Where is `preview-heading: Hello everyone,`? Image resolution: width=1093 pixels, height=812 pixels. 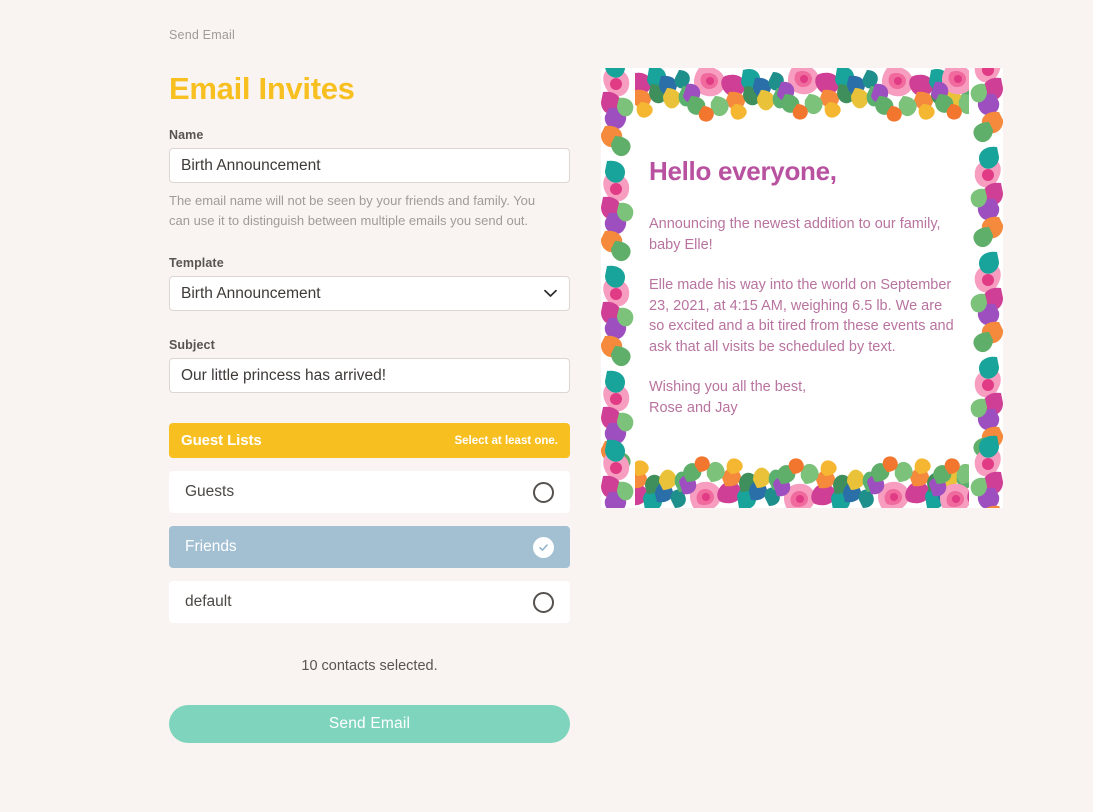
preview-heading: Hello everyone, is located at coordinates (743, 171).